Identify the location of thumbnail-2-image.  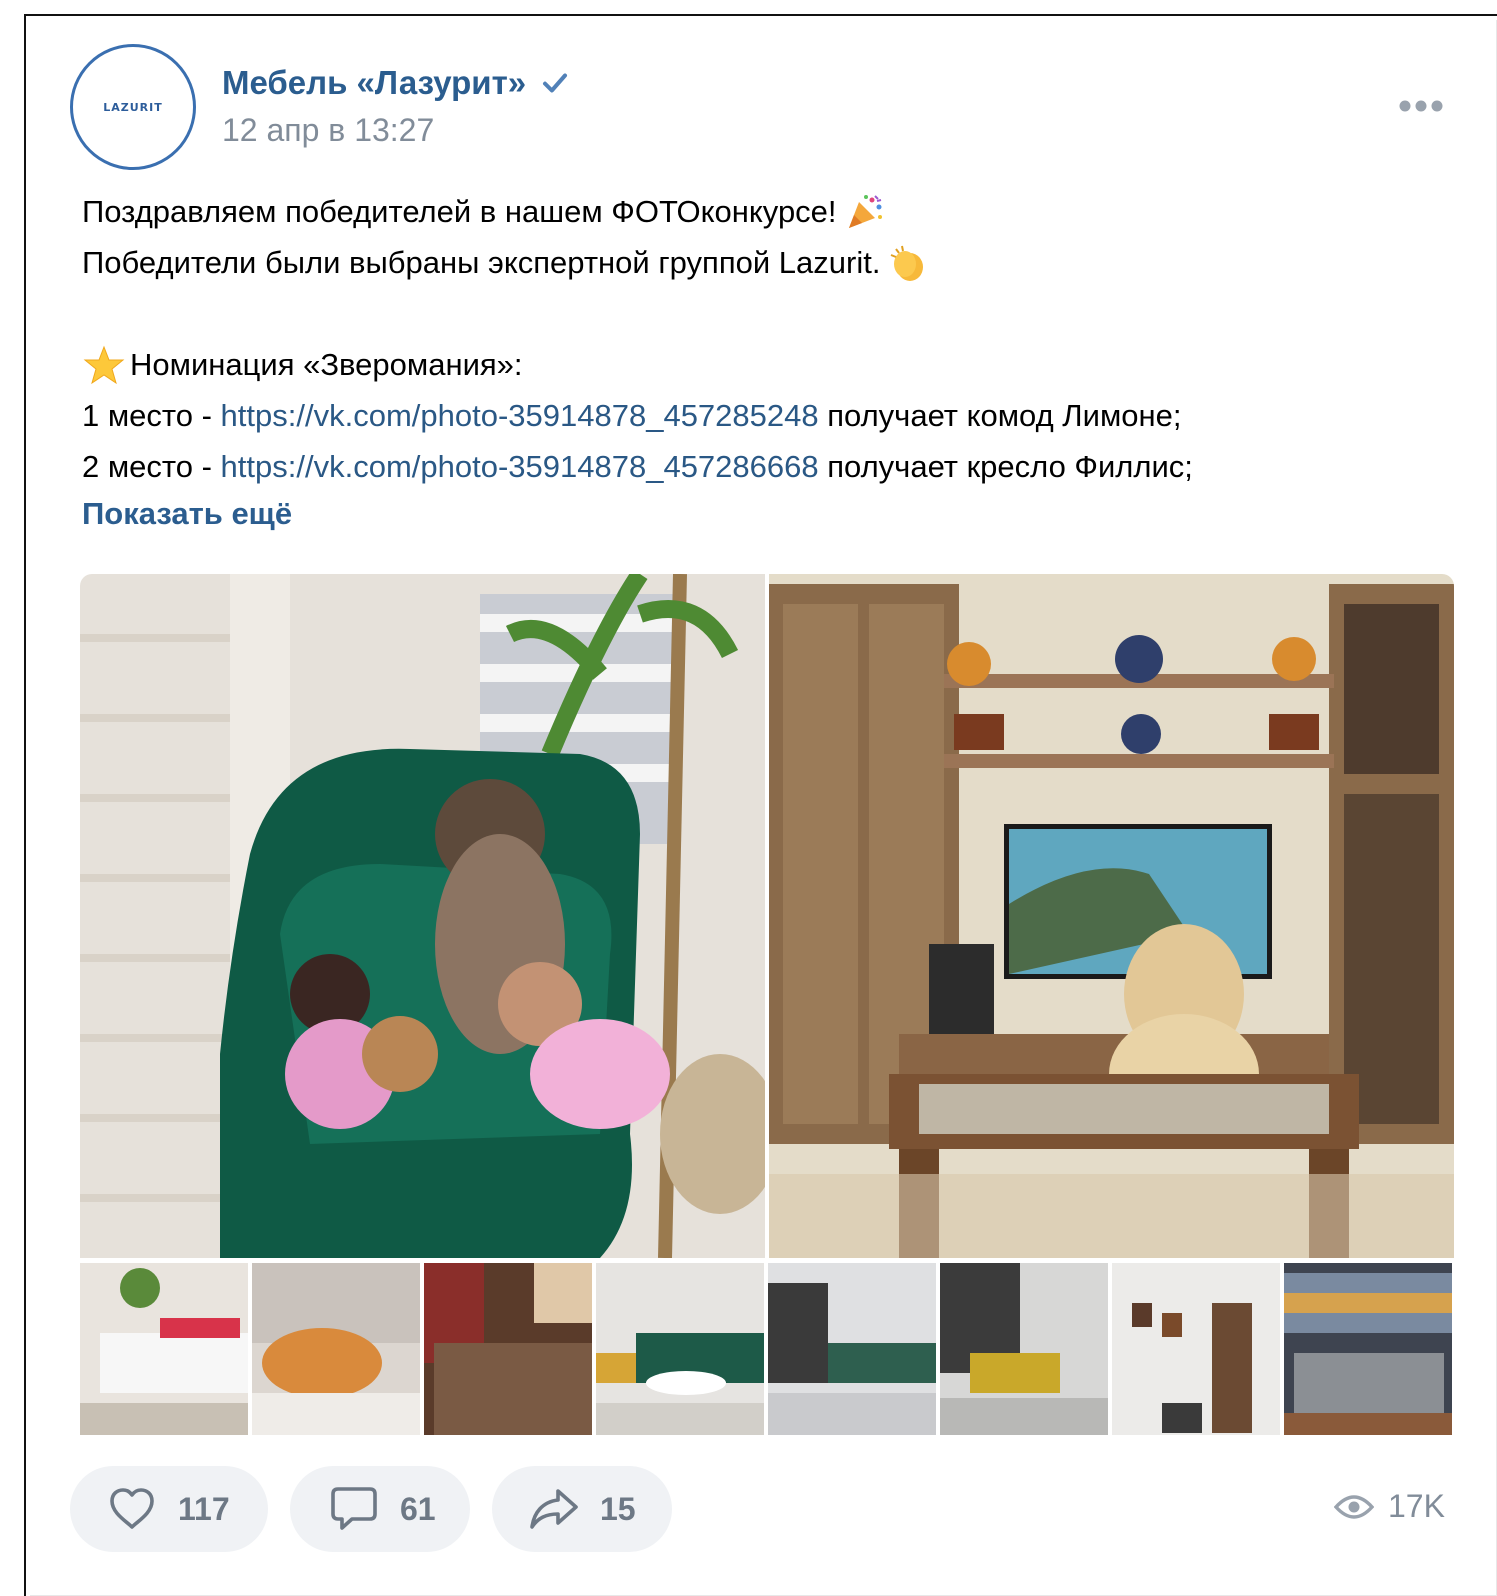
(336, 1349).